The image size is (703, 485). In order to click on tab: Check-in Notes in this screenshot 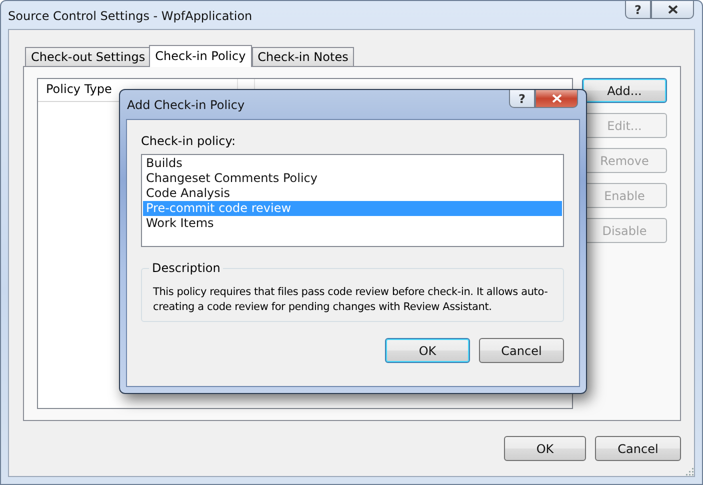, I will do `click(303, 56)`.